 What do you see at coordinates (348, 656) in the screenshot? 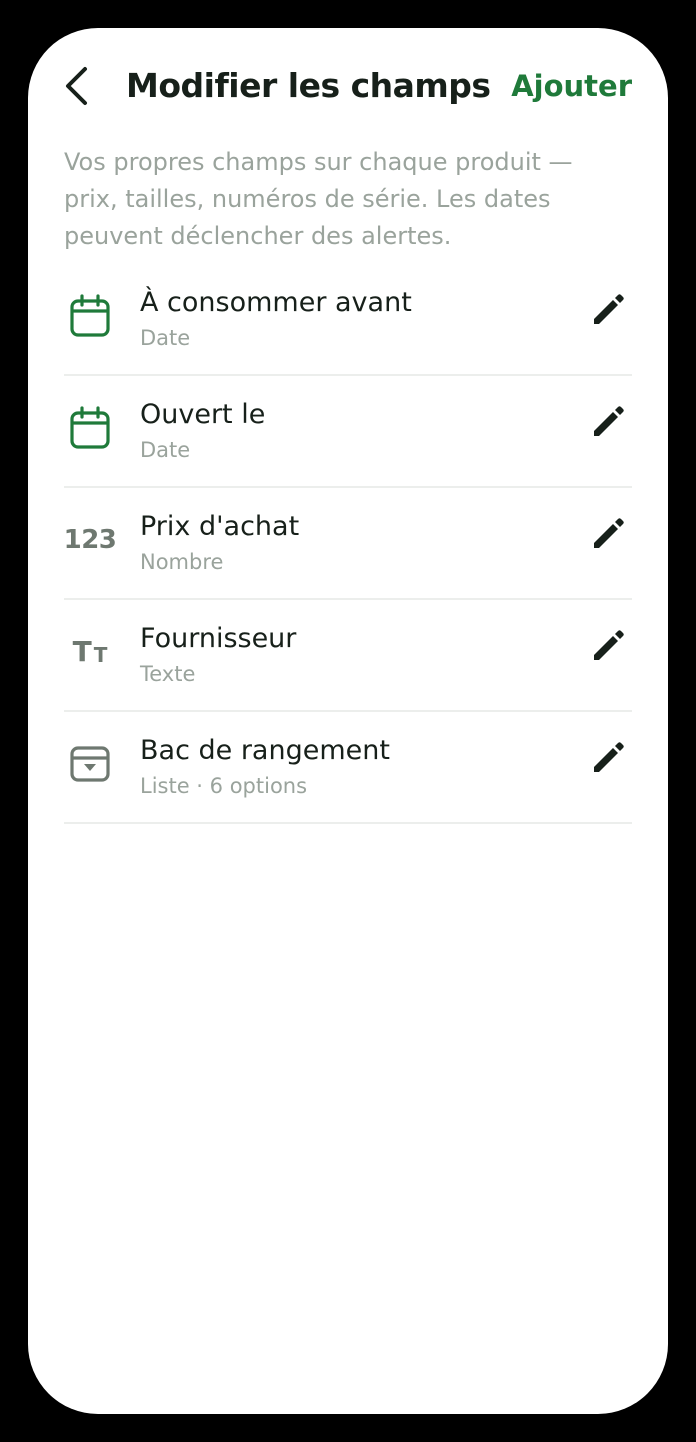
I see `field-row-supplier: TT Fournisseur Texte` at bounding box center [348, 656].